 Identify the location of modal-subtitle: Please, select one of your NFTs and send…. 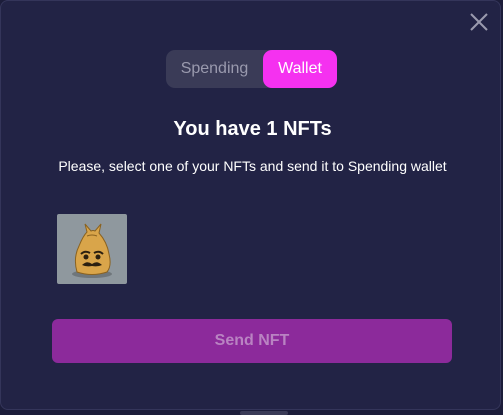
(252, 166).